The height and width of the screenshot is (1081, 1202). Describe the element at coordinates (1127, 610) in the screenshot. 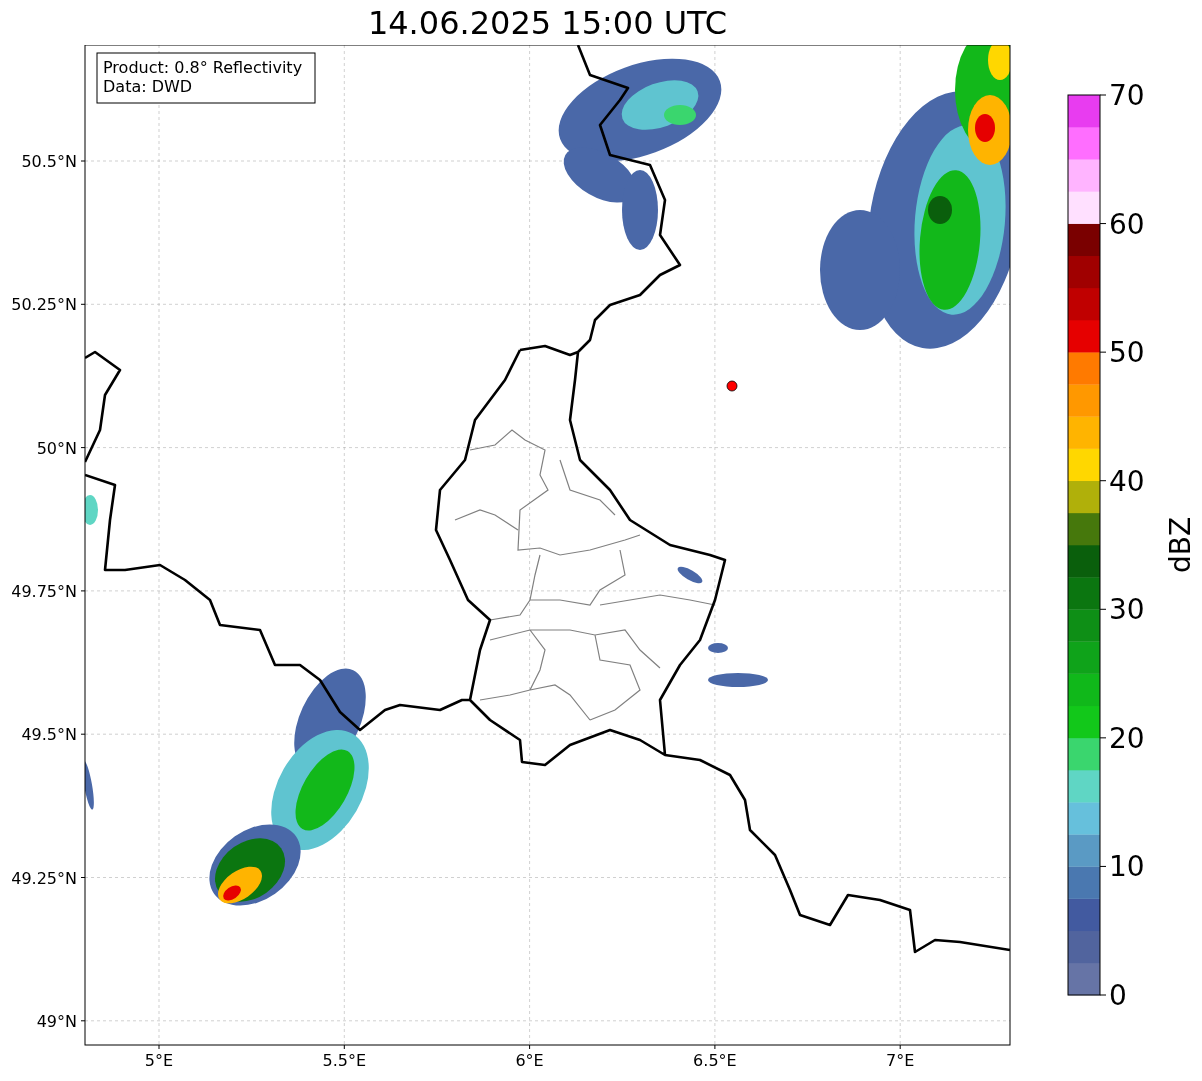

I see `colorbar-tick-label: 30` at that location.